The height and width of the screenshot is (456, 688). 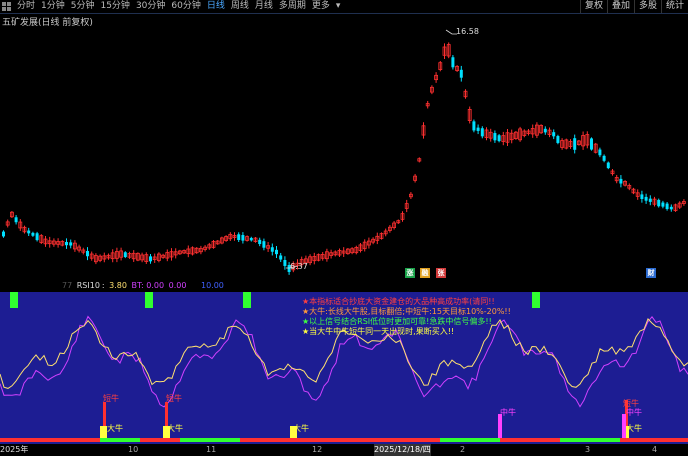 I want to click on date-axis: 2025年 10 11 12 2025/12/18/四 2 3 4, so click(x=344, y=450).